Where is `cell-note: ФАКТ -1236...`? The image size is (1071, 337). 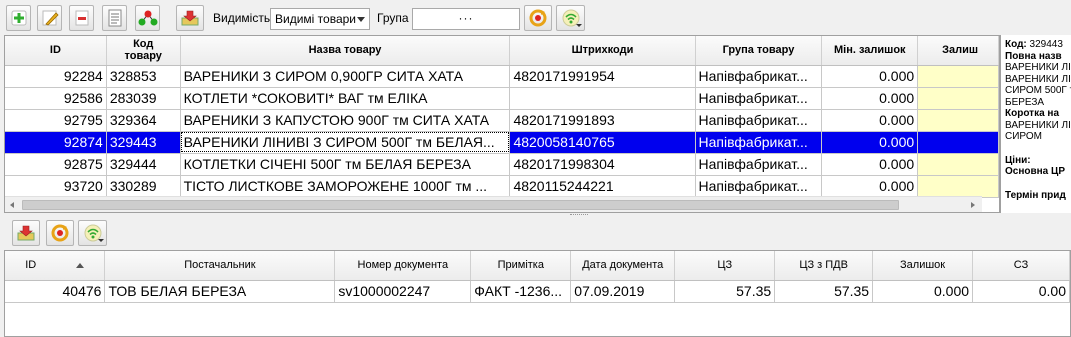
cell-note: ФАКТ -1236... is located at coordinates (521, 291).